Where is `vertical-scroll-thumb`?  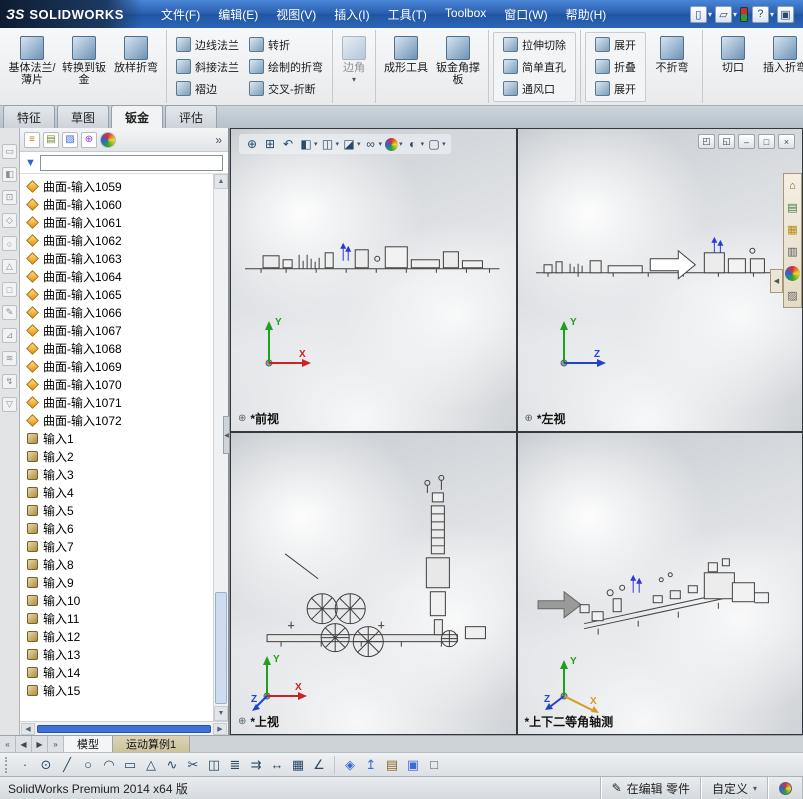
vertical-scroll-thumb is located at coordinates (221, 648).